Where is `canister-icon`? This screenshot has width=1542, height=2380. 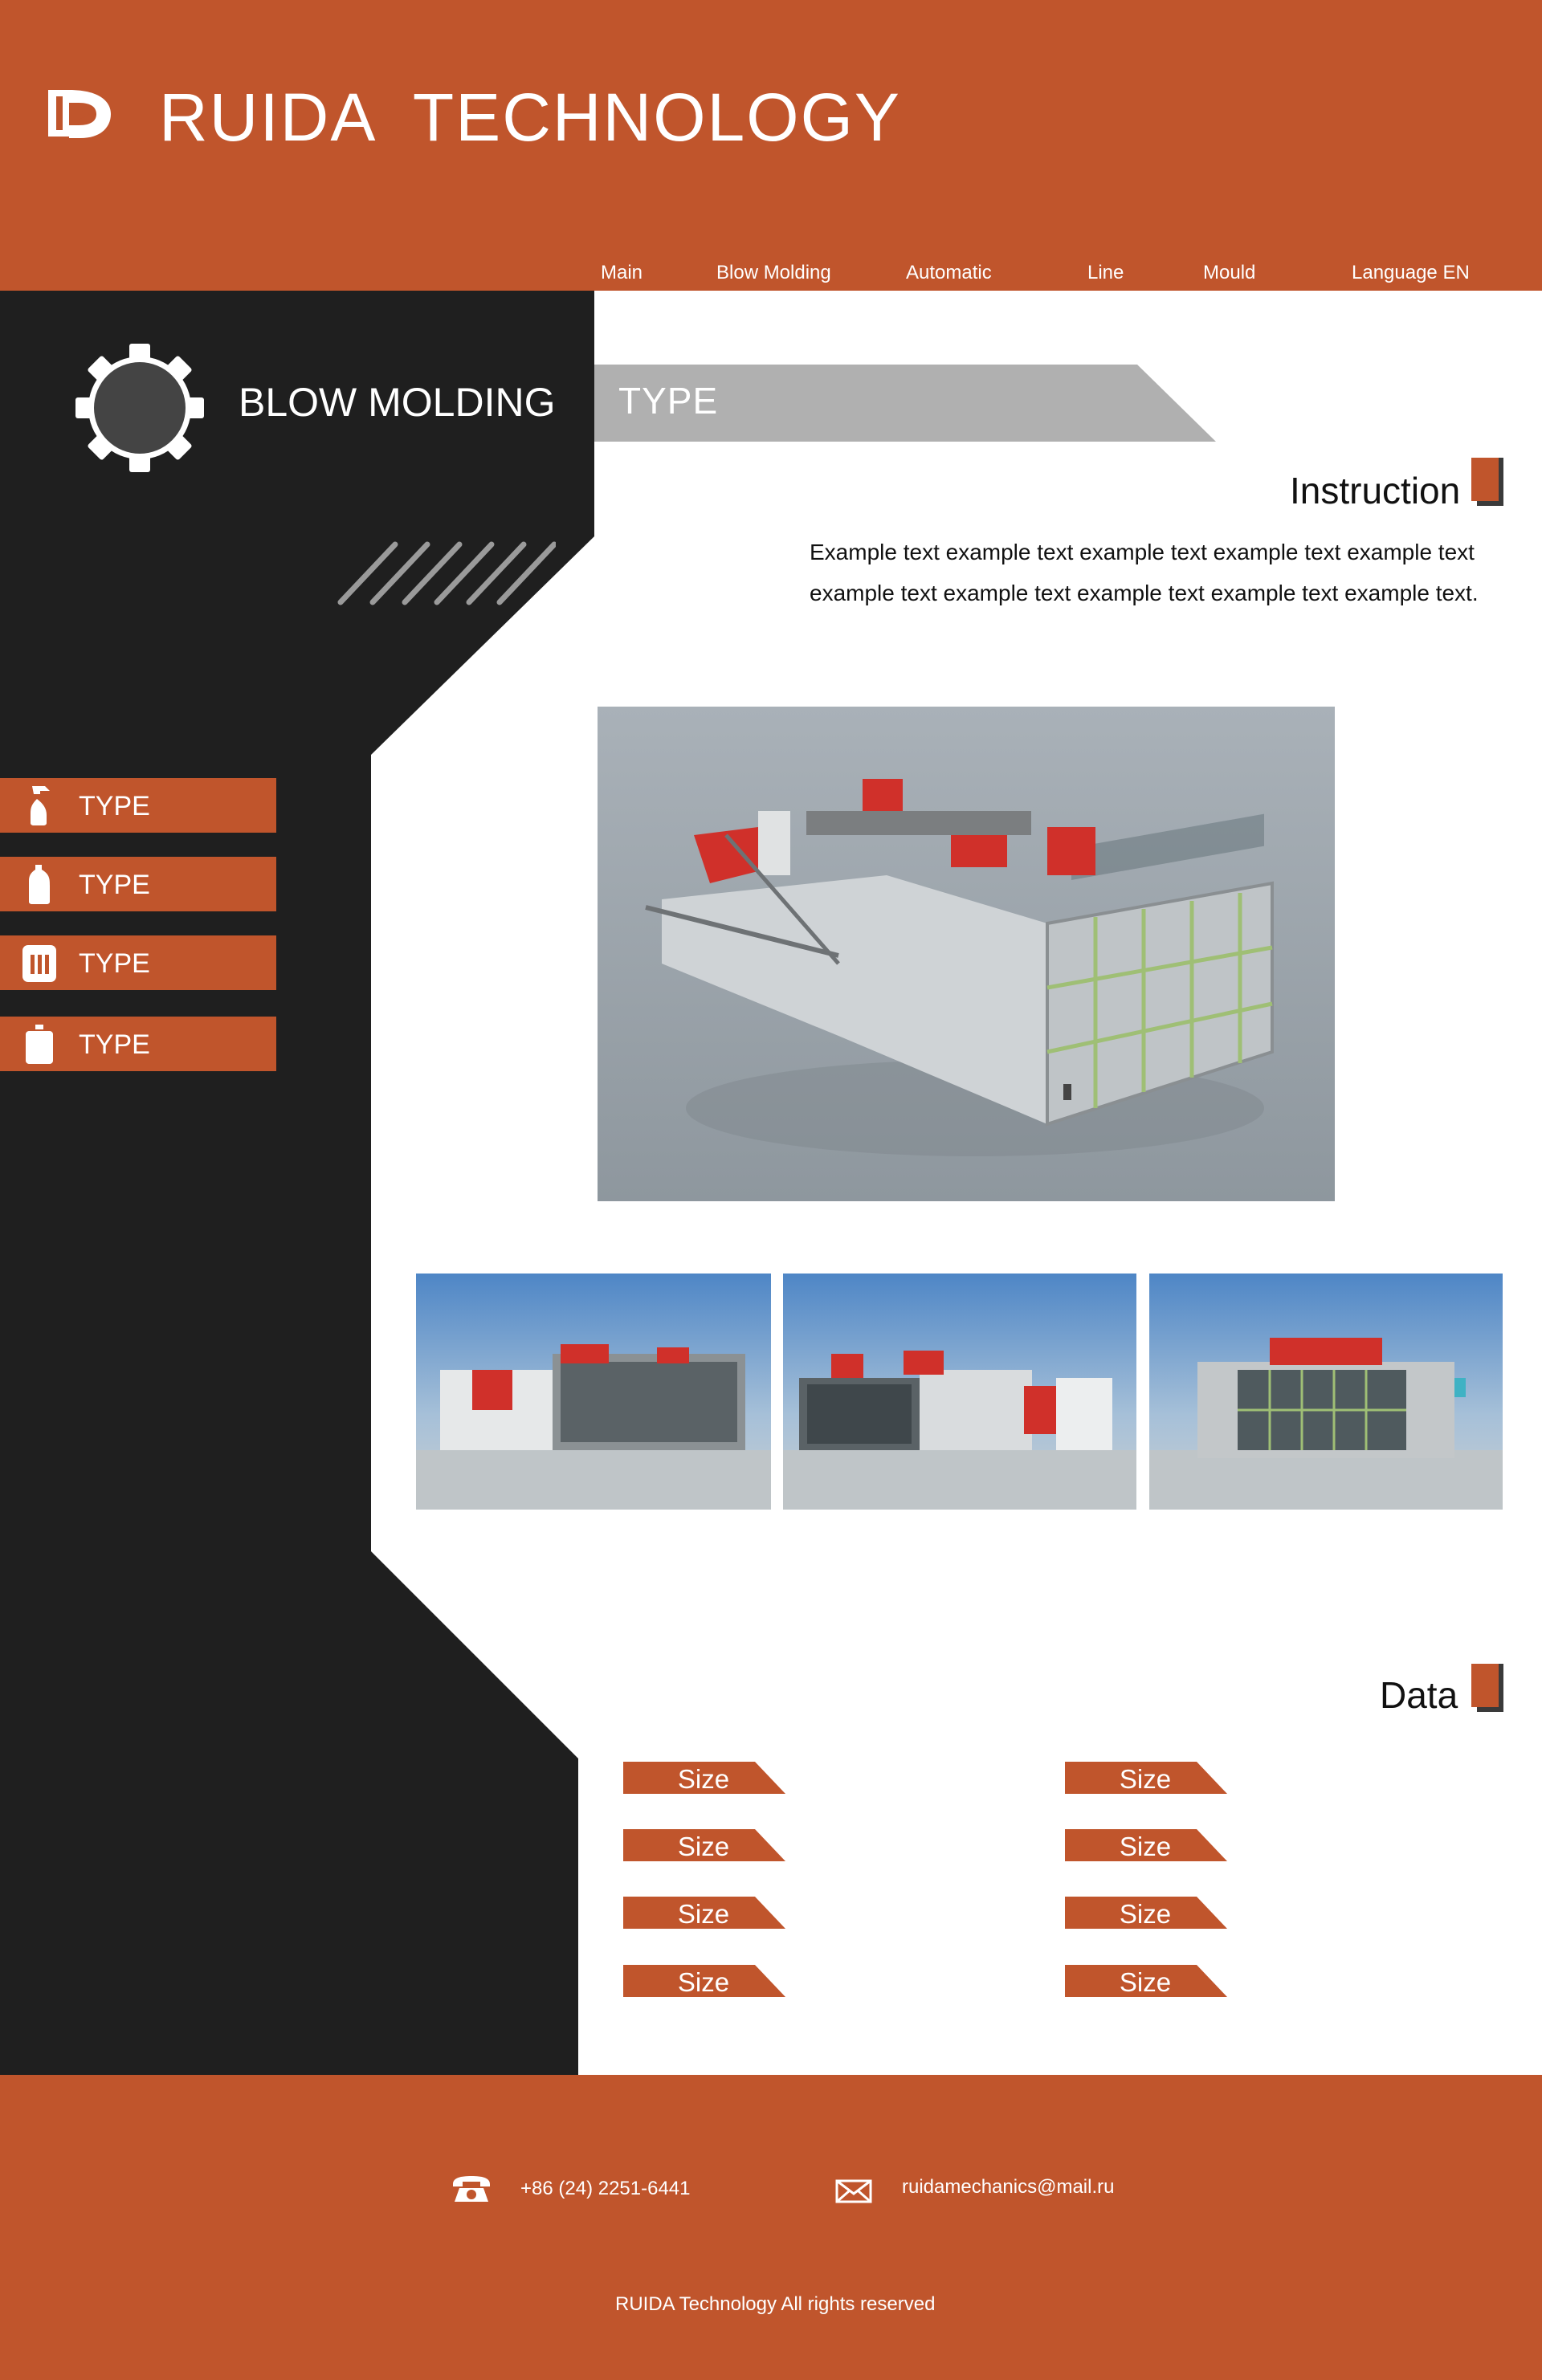
canister-icon is located at coordinates (39, 1044).